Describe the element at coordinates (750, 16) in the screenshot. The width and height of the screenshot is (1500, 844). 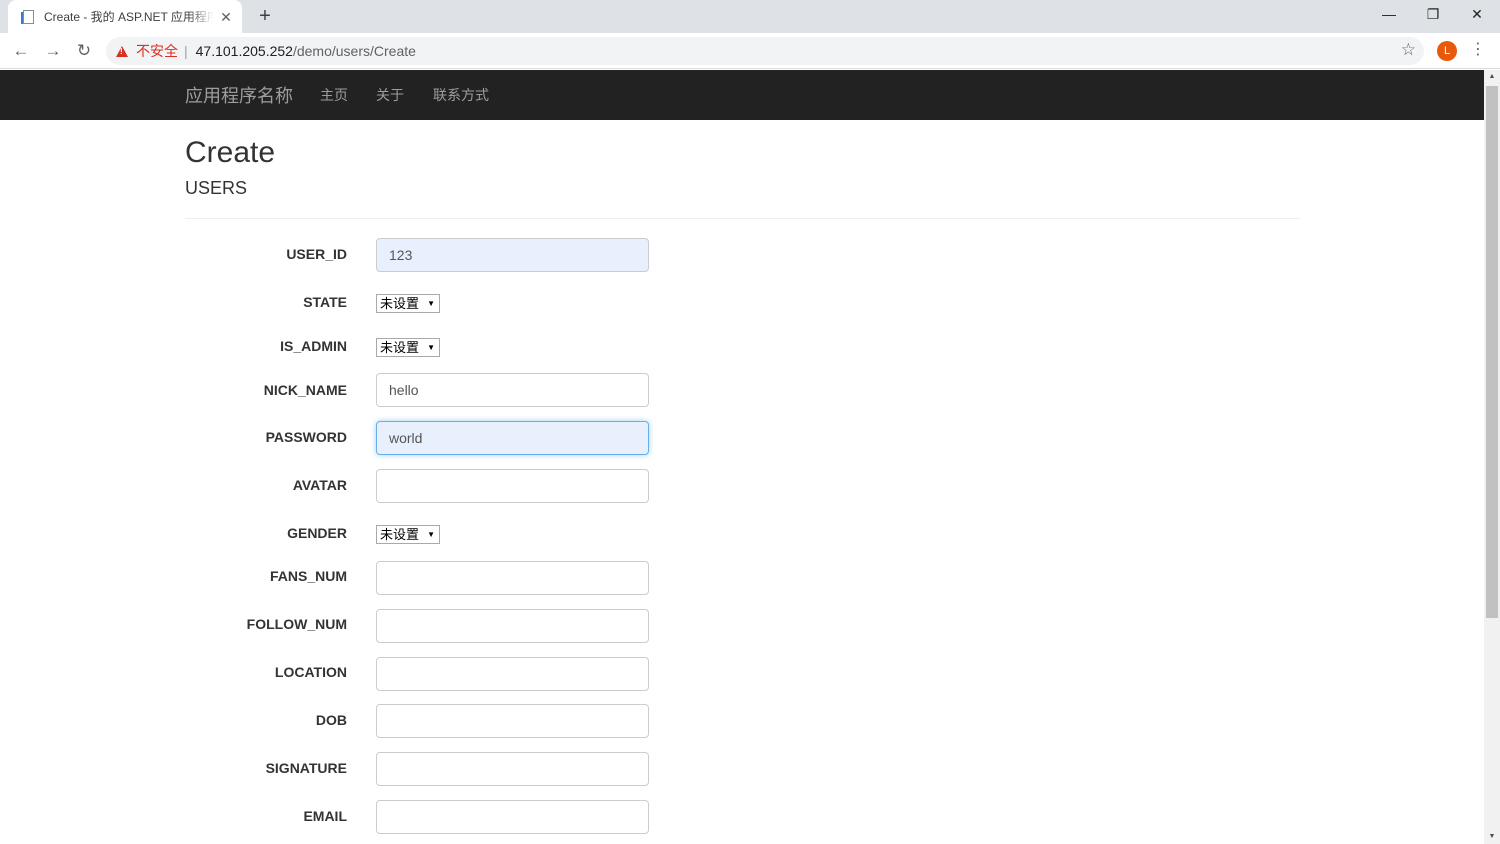
I see `browser-tabstrip: Create - 我的 ASP.NET 应用程序 ✕ + — ❐ ✕` at that location.